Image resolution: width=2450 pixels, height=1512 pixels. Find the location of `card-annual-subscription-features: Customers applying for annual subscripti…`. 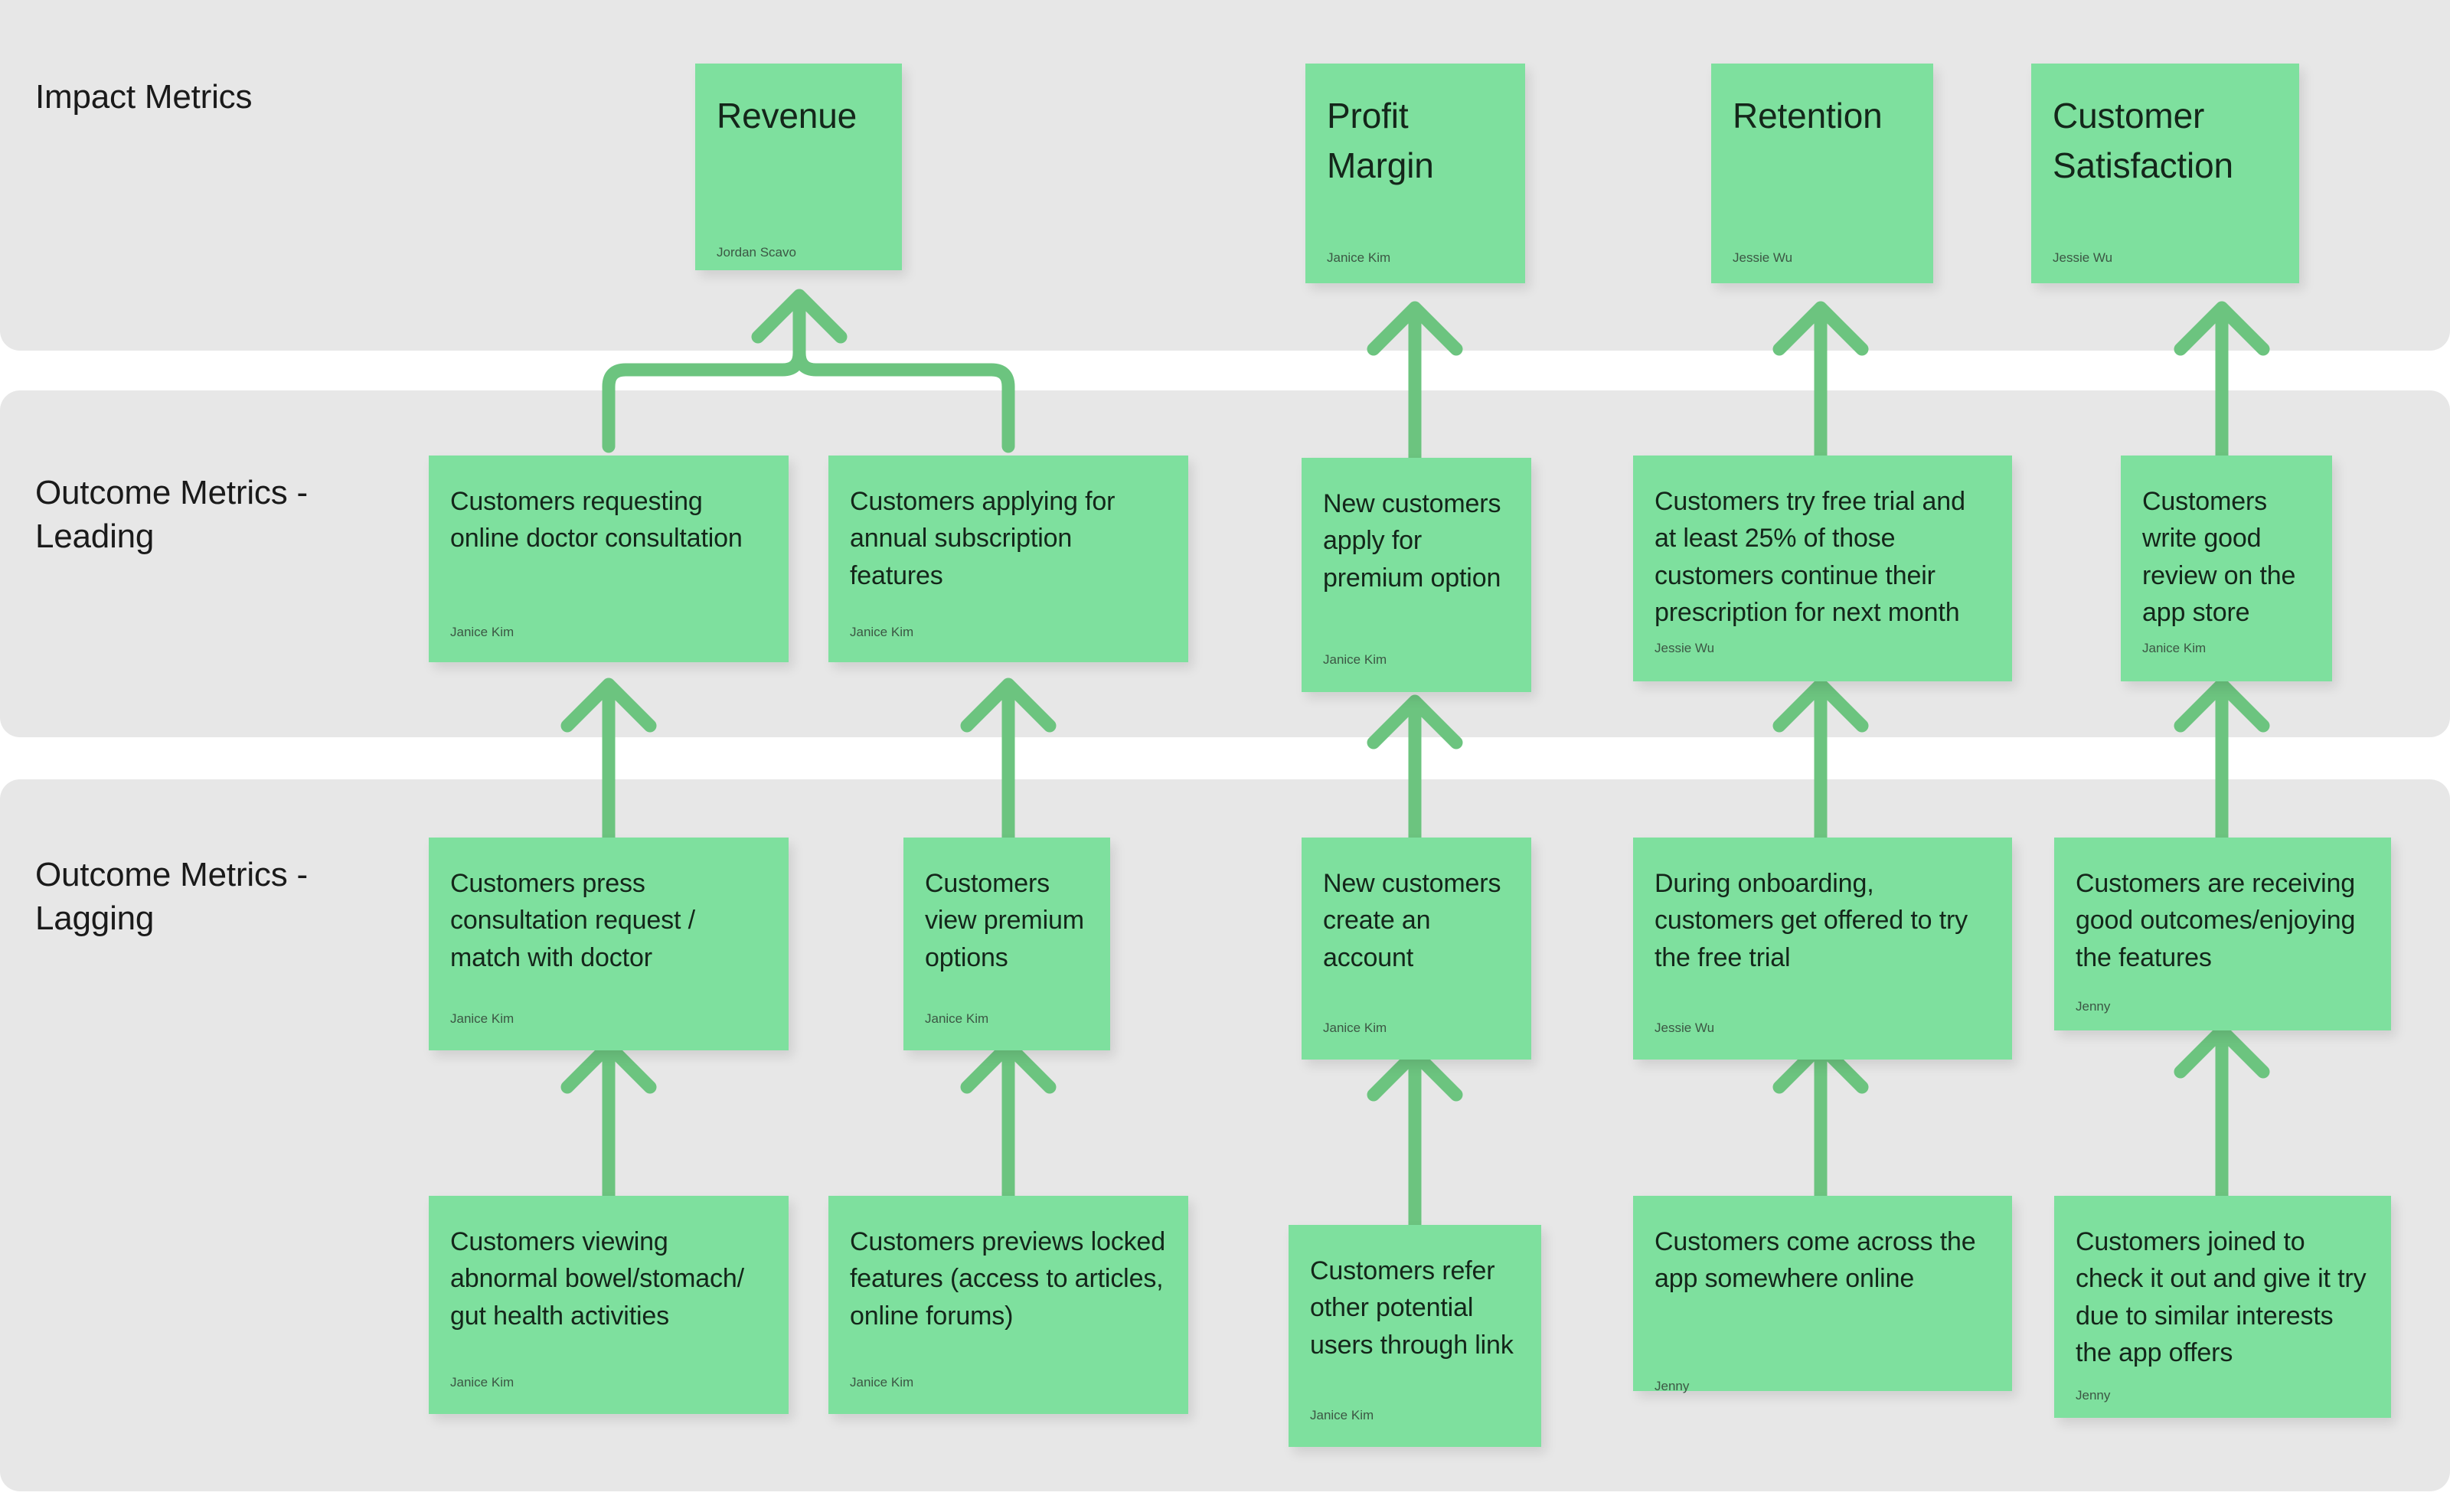

card-annual-subscription-features: Customers applying for annual subscripti… is located at coordinates (1008, 559).